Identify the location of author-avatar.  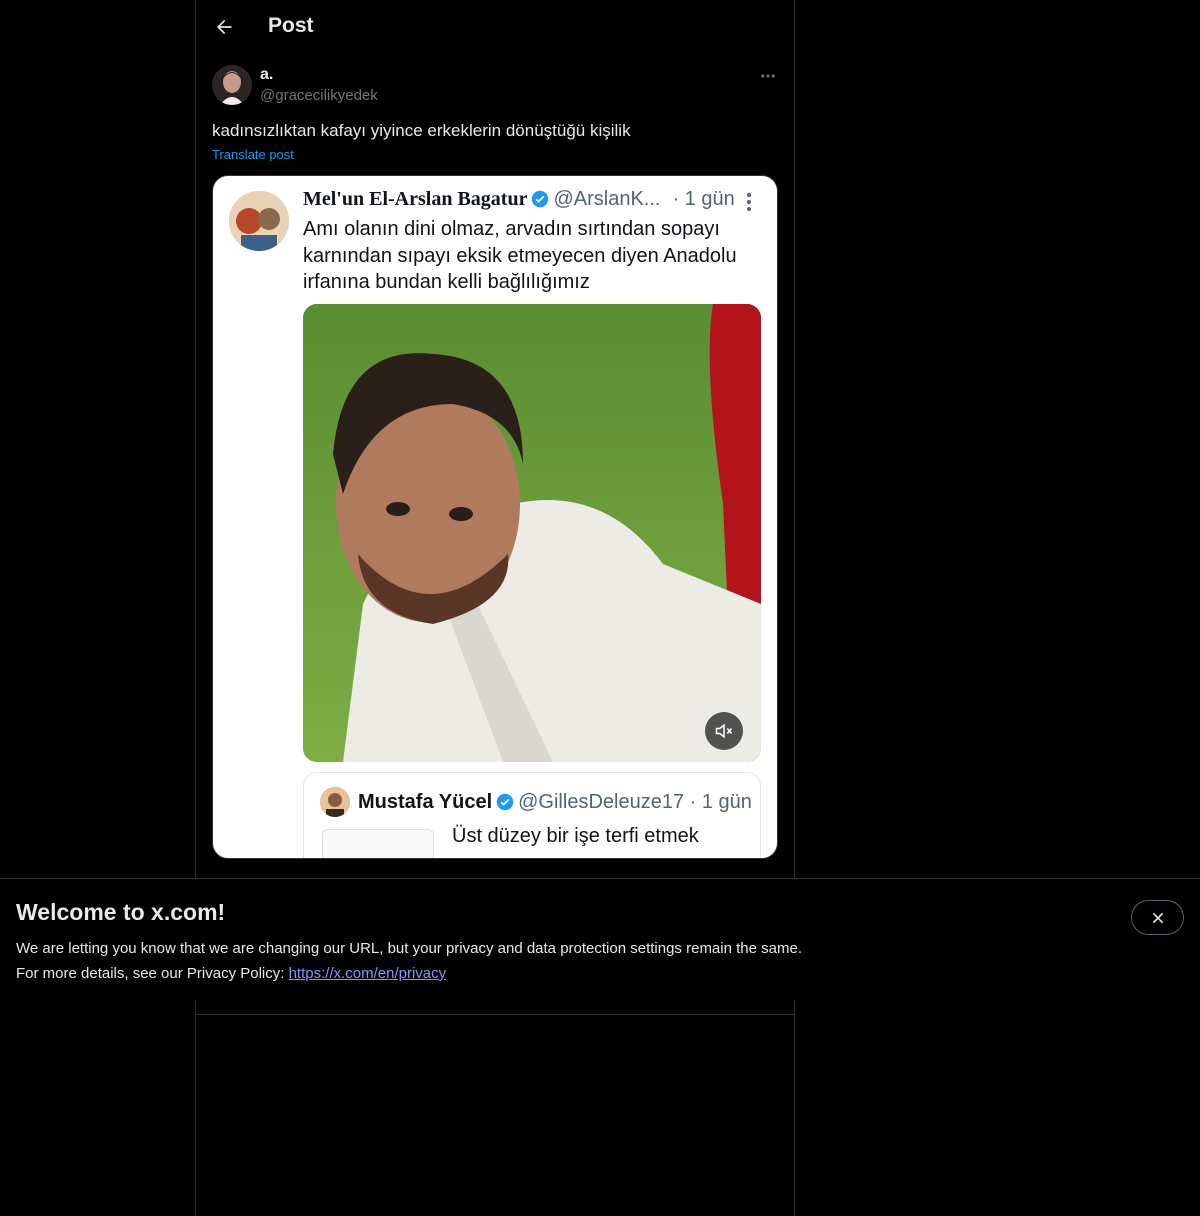
(232, 85).